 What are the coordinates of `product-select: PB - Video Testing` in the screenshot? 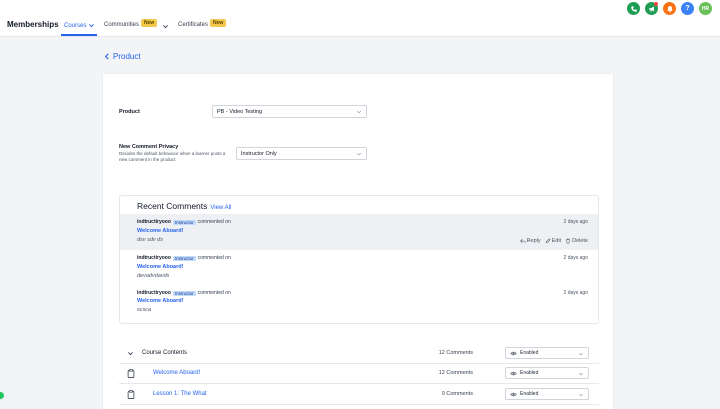 It's located at (289, 111).